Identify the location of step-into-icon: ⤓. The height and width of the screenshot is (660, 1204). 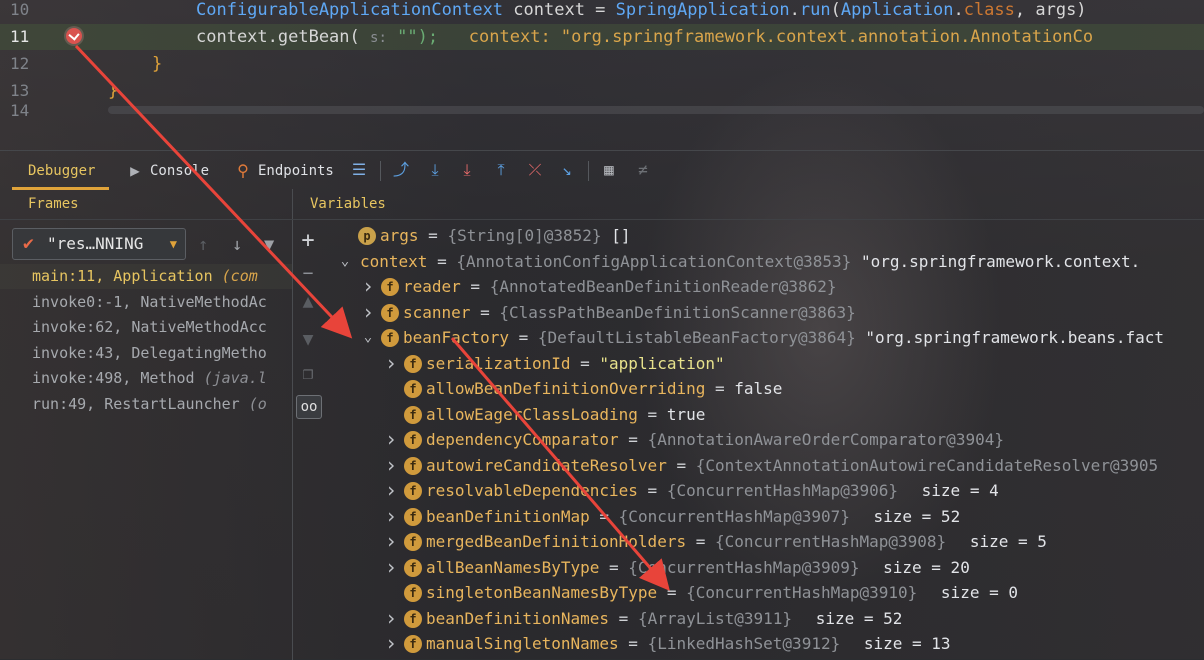
(467, 170).